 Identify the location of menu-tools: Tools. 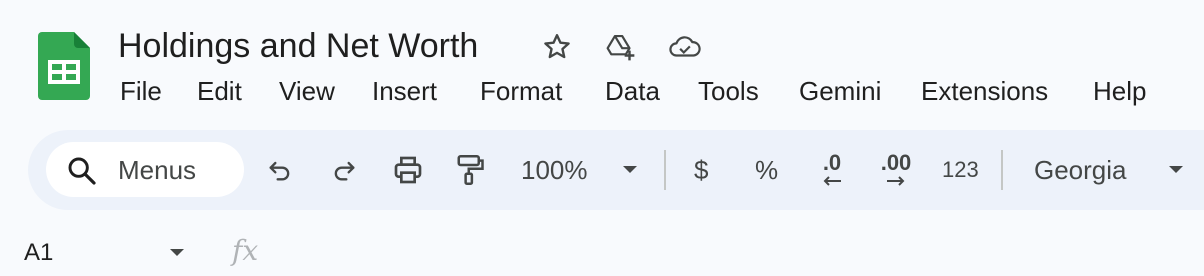
(728, 91).